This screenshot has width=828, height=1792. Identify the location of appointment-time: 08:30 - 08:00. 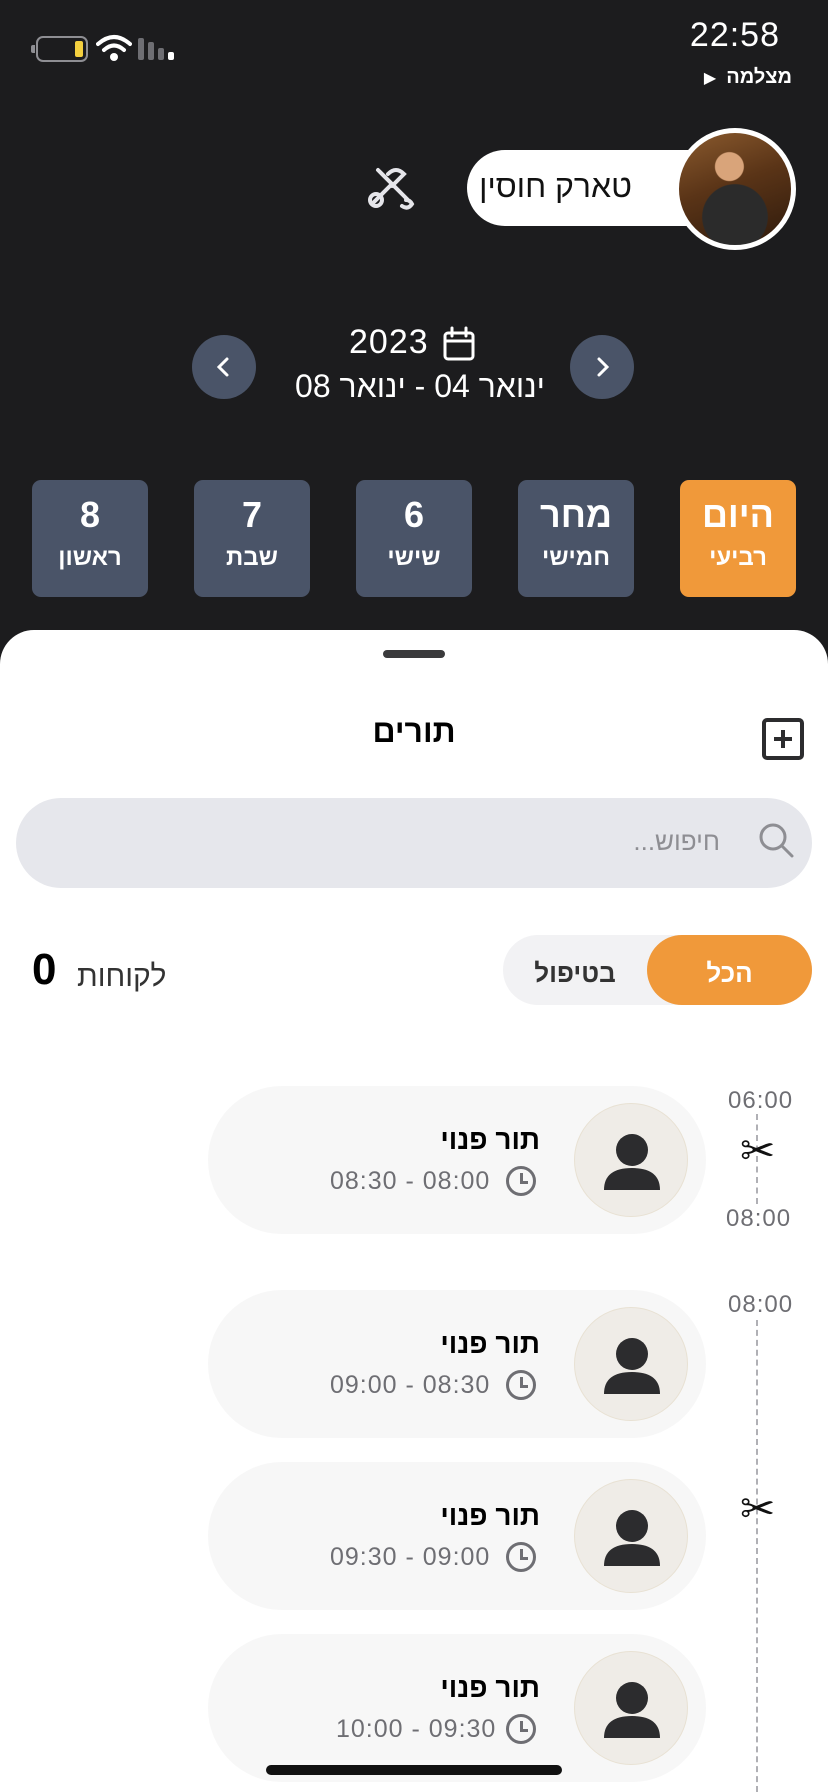
(410, 1181).